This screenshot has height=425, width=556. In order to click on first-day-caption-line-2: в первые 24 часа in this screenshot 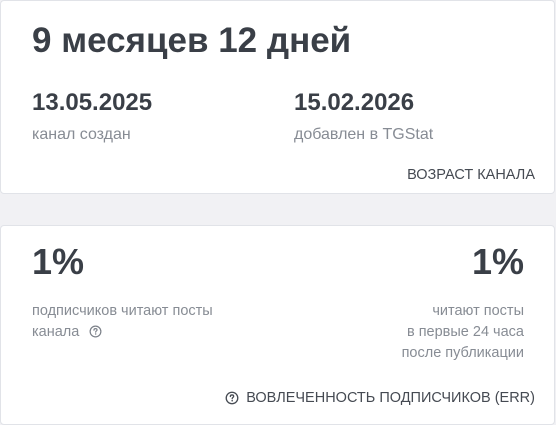, I will do `click(465, 332)`.